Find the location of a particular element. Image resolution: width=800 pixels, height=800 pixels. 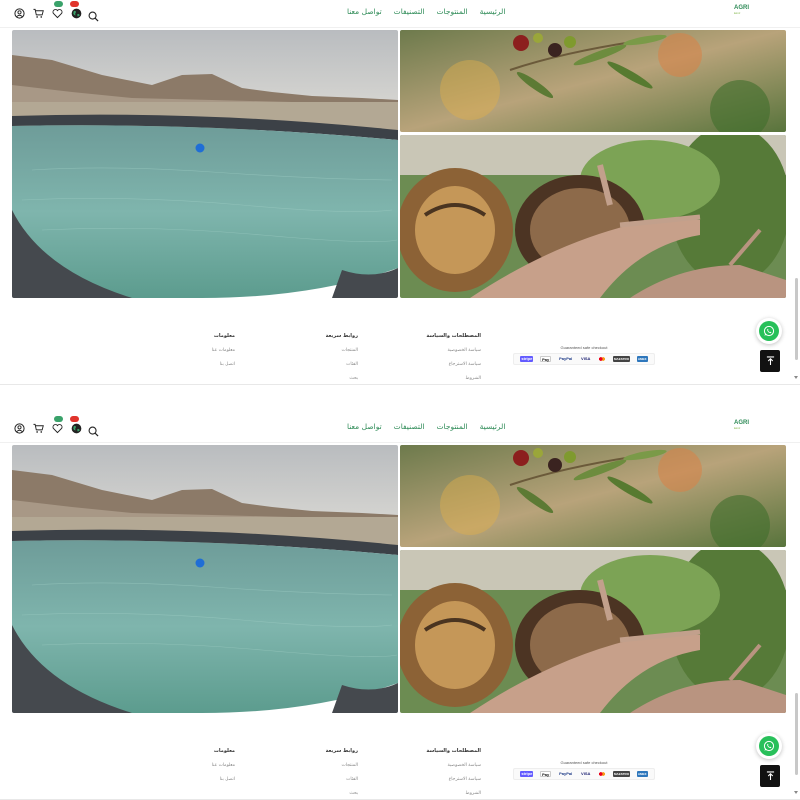

apple-pay-logo: Pay is located at coordinates (546, 359).